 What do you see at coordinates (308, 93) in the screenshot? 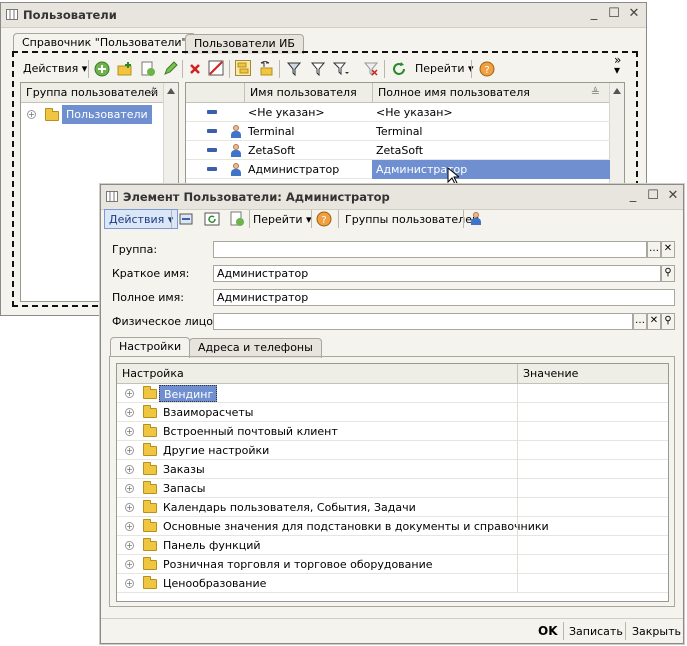
I see `column-header-name: Имя пользователя` at bounding box center [308, 93].